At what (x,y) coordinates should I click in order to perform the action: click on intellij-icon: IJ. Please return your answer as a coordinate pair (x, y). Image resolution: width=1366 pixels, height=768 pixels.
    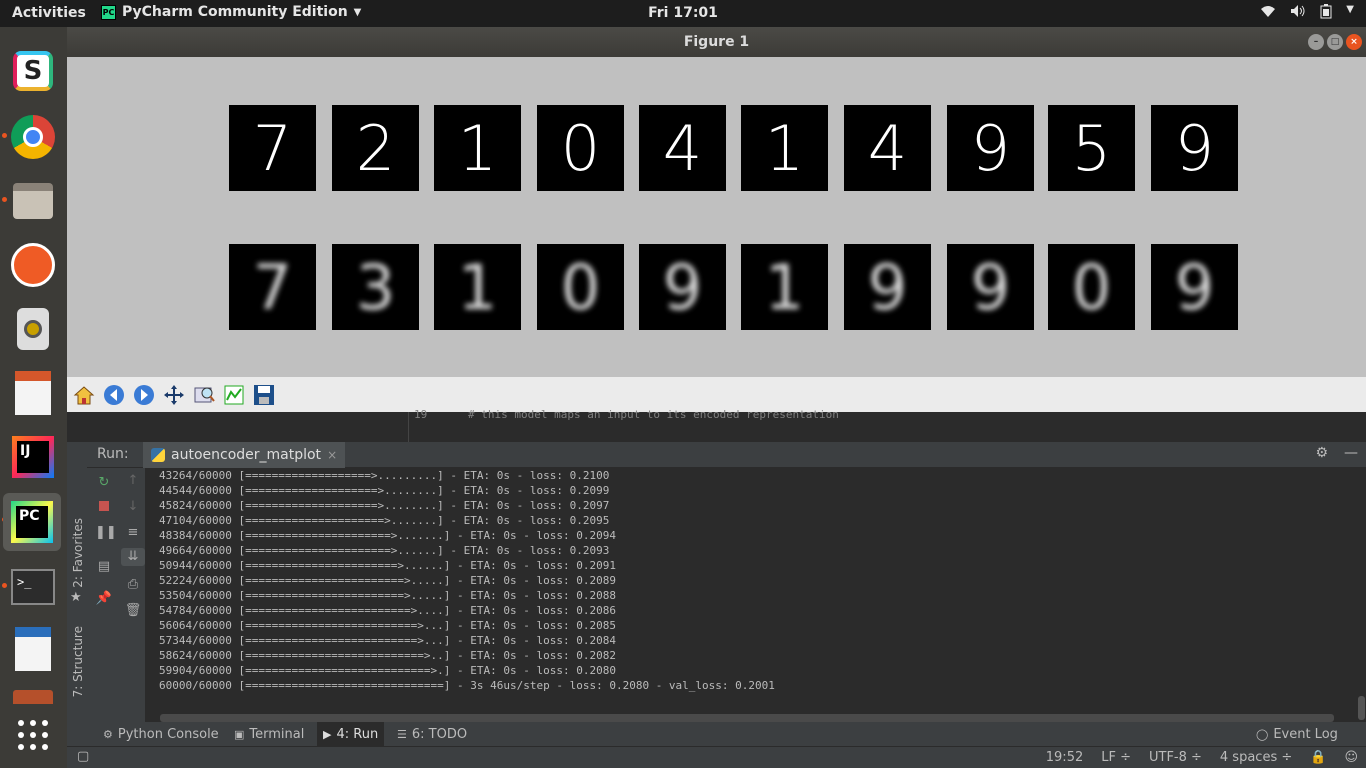
    Looking at the image, I should click on (33, 457).